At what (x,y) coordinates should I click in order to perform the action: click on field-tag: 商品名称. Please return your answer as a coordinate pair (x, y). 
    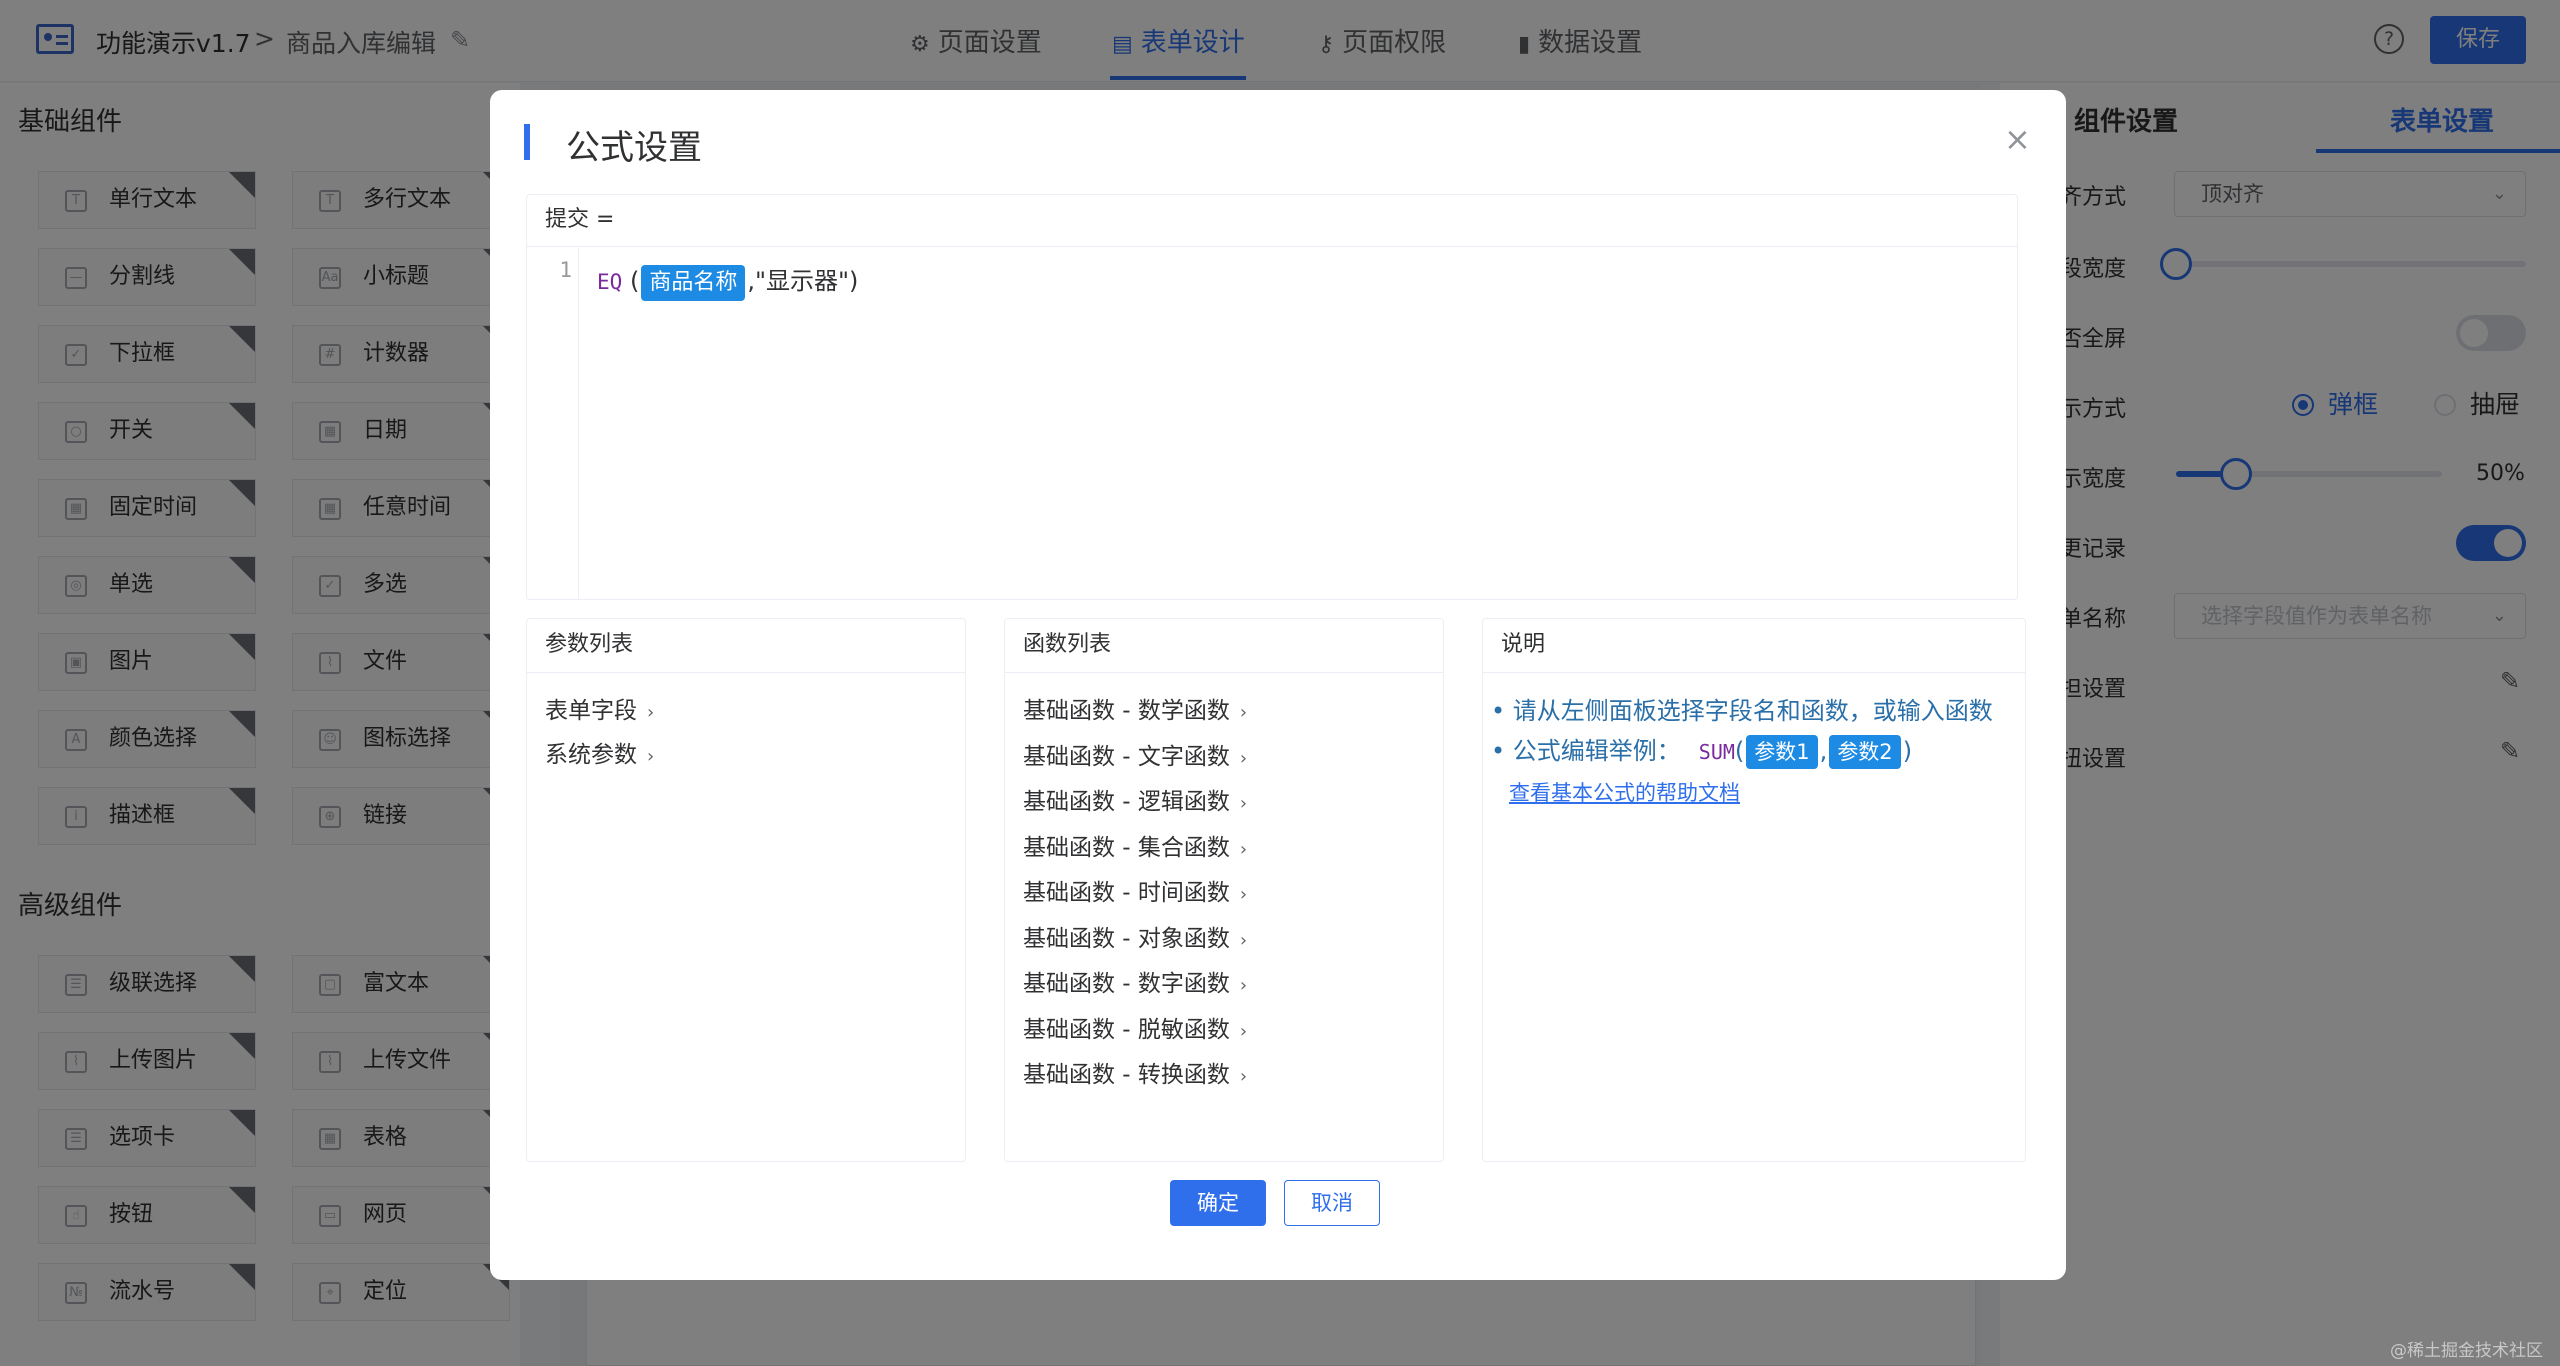
    Looking at the image, I should click on (693, 283).